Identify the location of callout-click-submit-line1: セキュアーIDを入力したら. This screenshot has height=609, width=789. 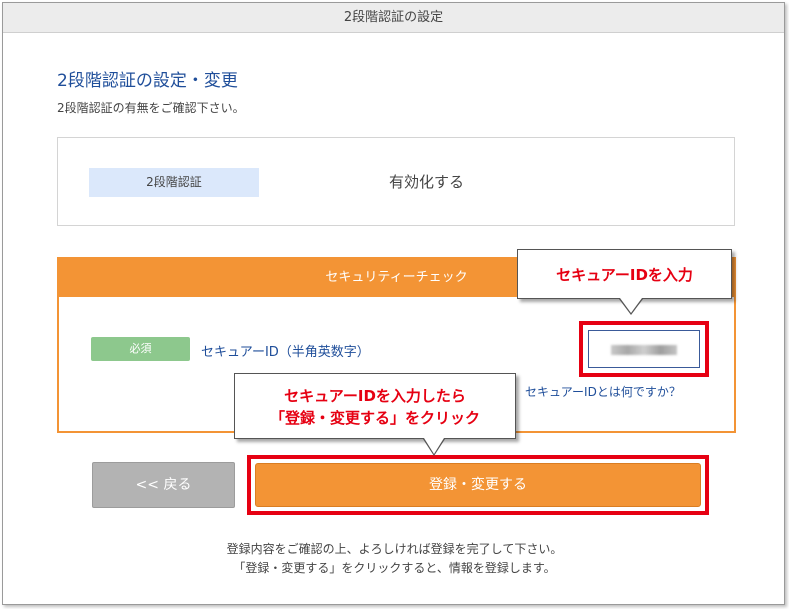
(375, 396).